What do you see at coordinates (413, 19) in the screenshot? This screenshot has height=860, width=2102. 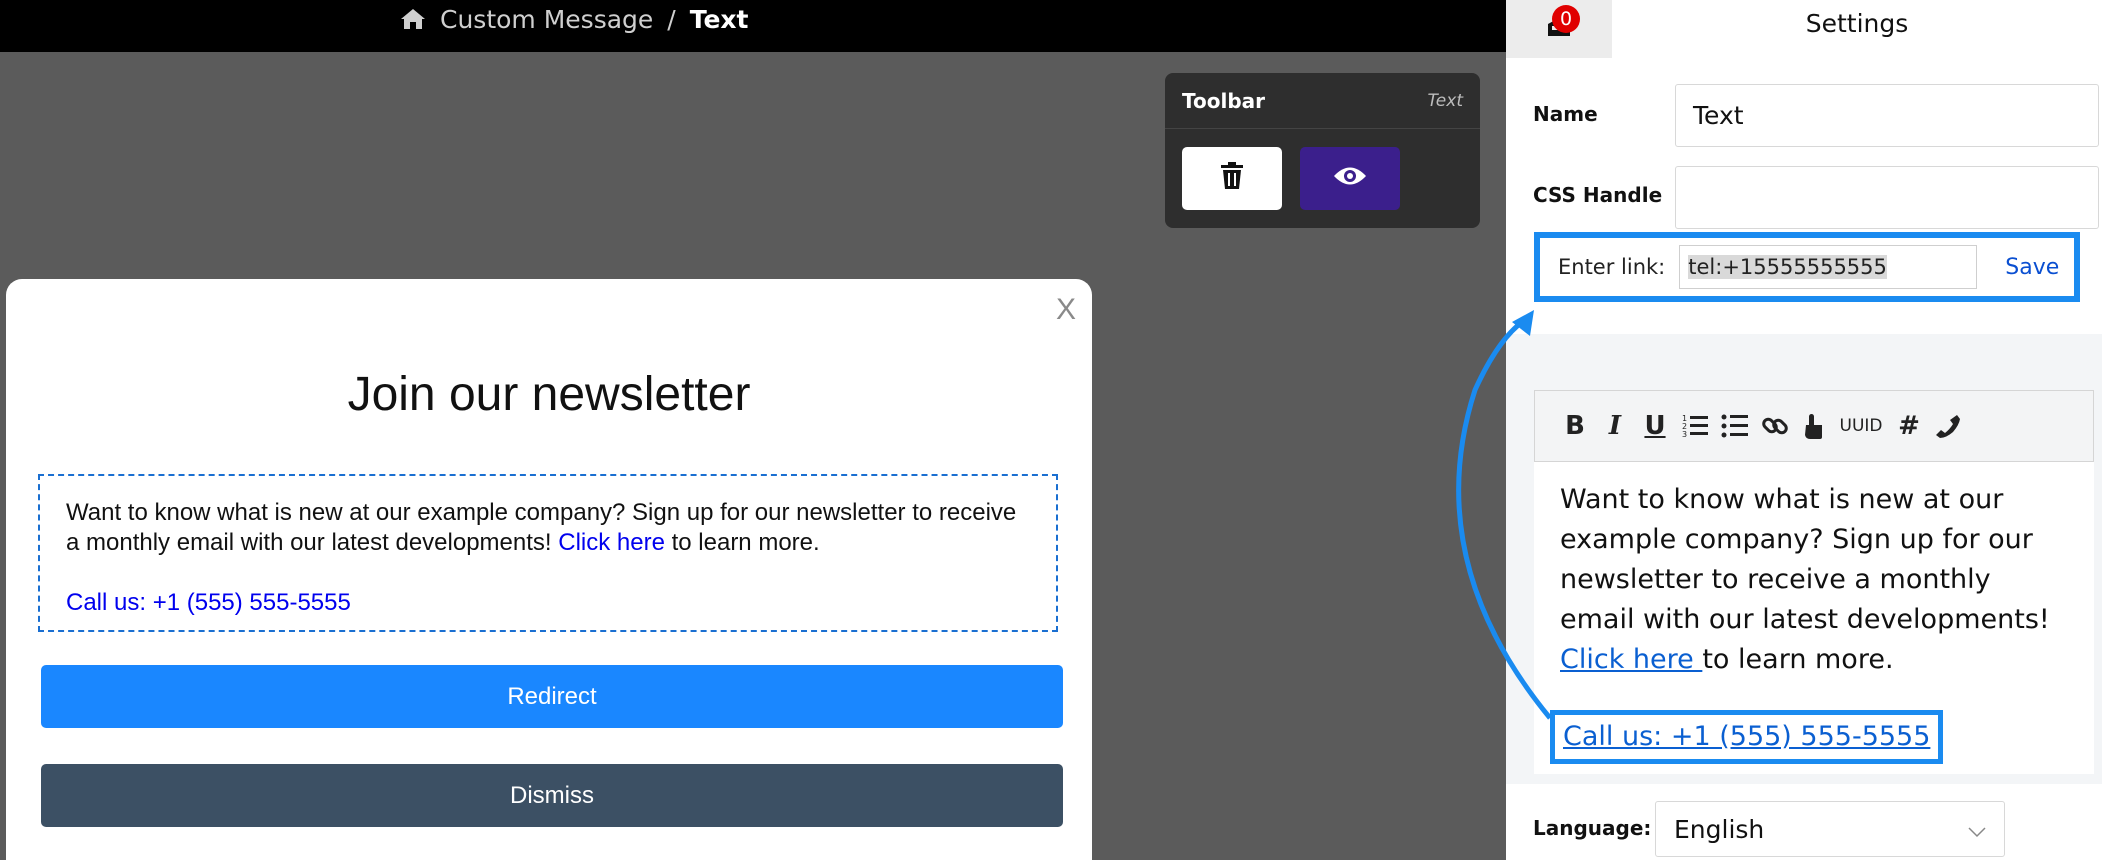 I see `home-icon` at bounding box center [413, 19].